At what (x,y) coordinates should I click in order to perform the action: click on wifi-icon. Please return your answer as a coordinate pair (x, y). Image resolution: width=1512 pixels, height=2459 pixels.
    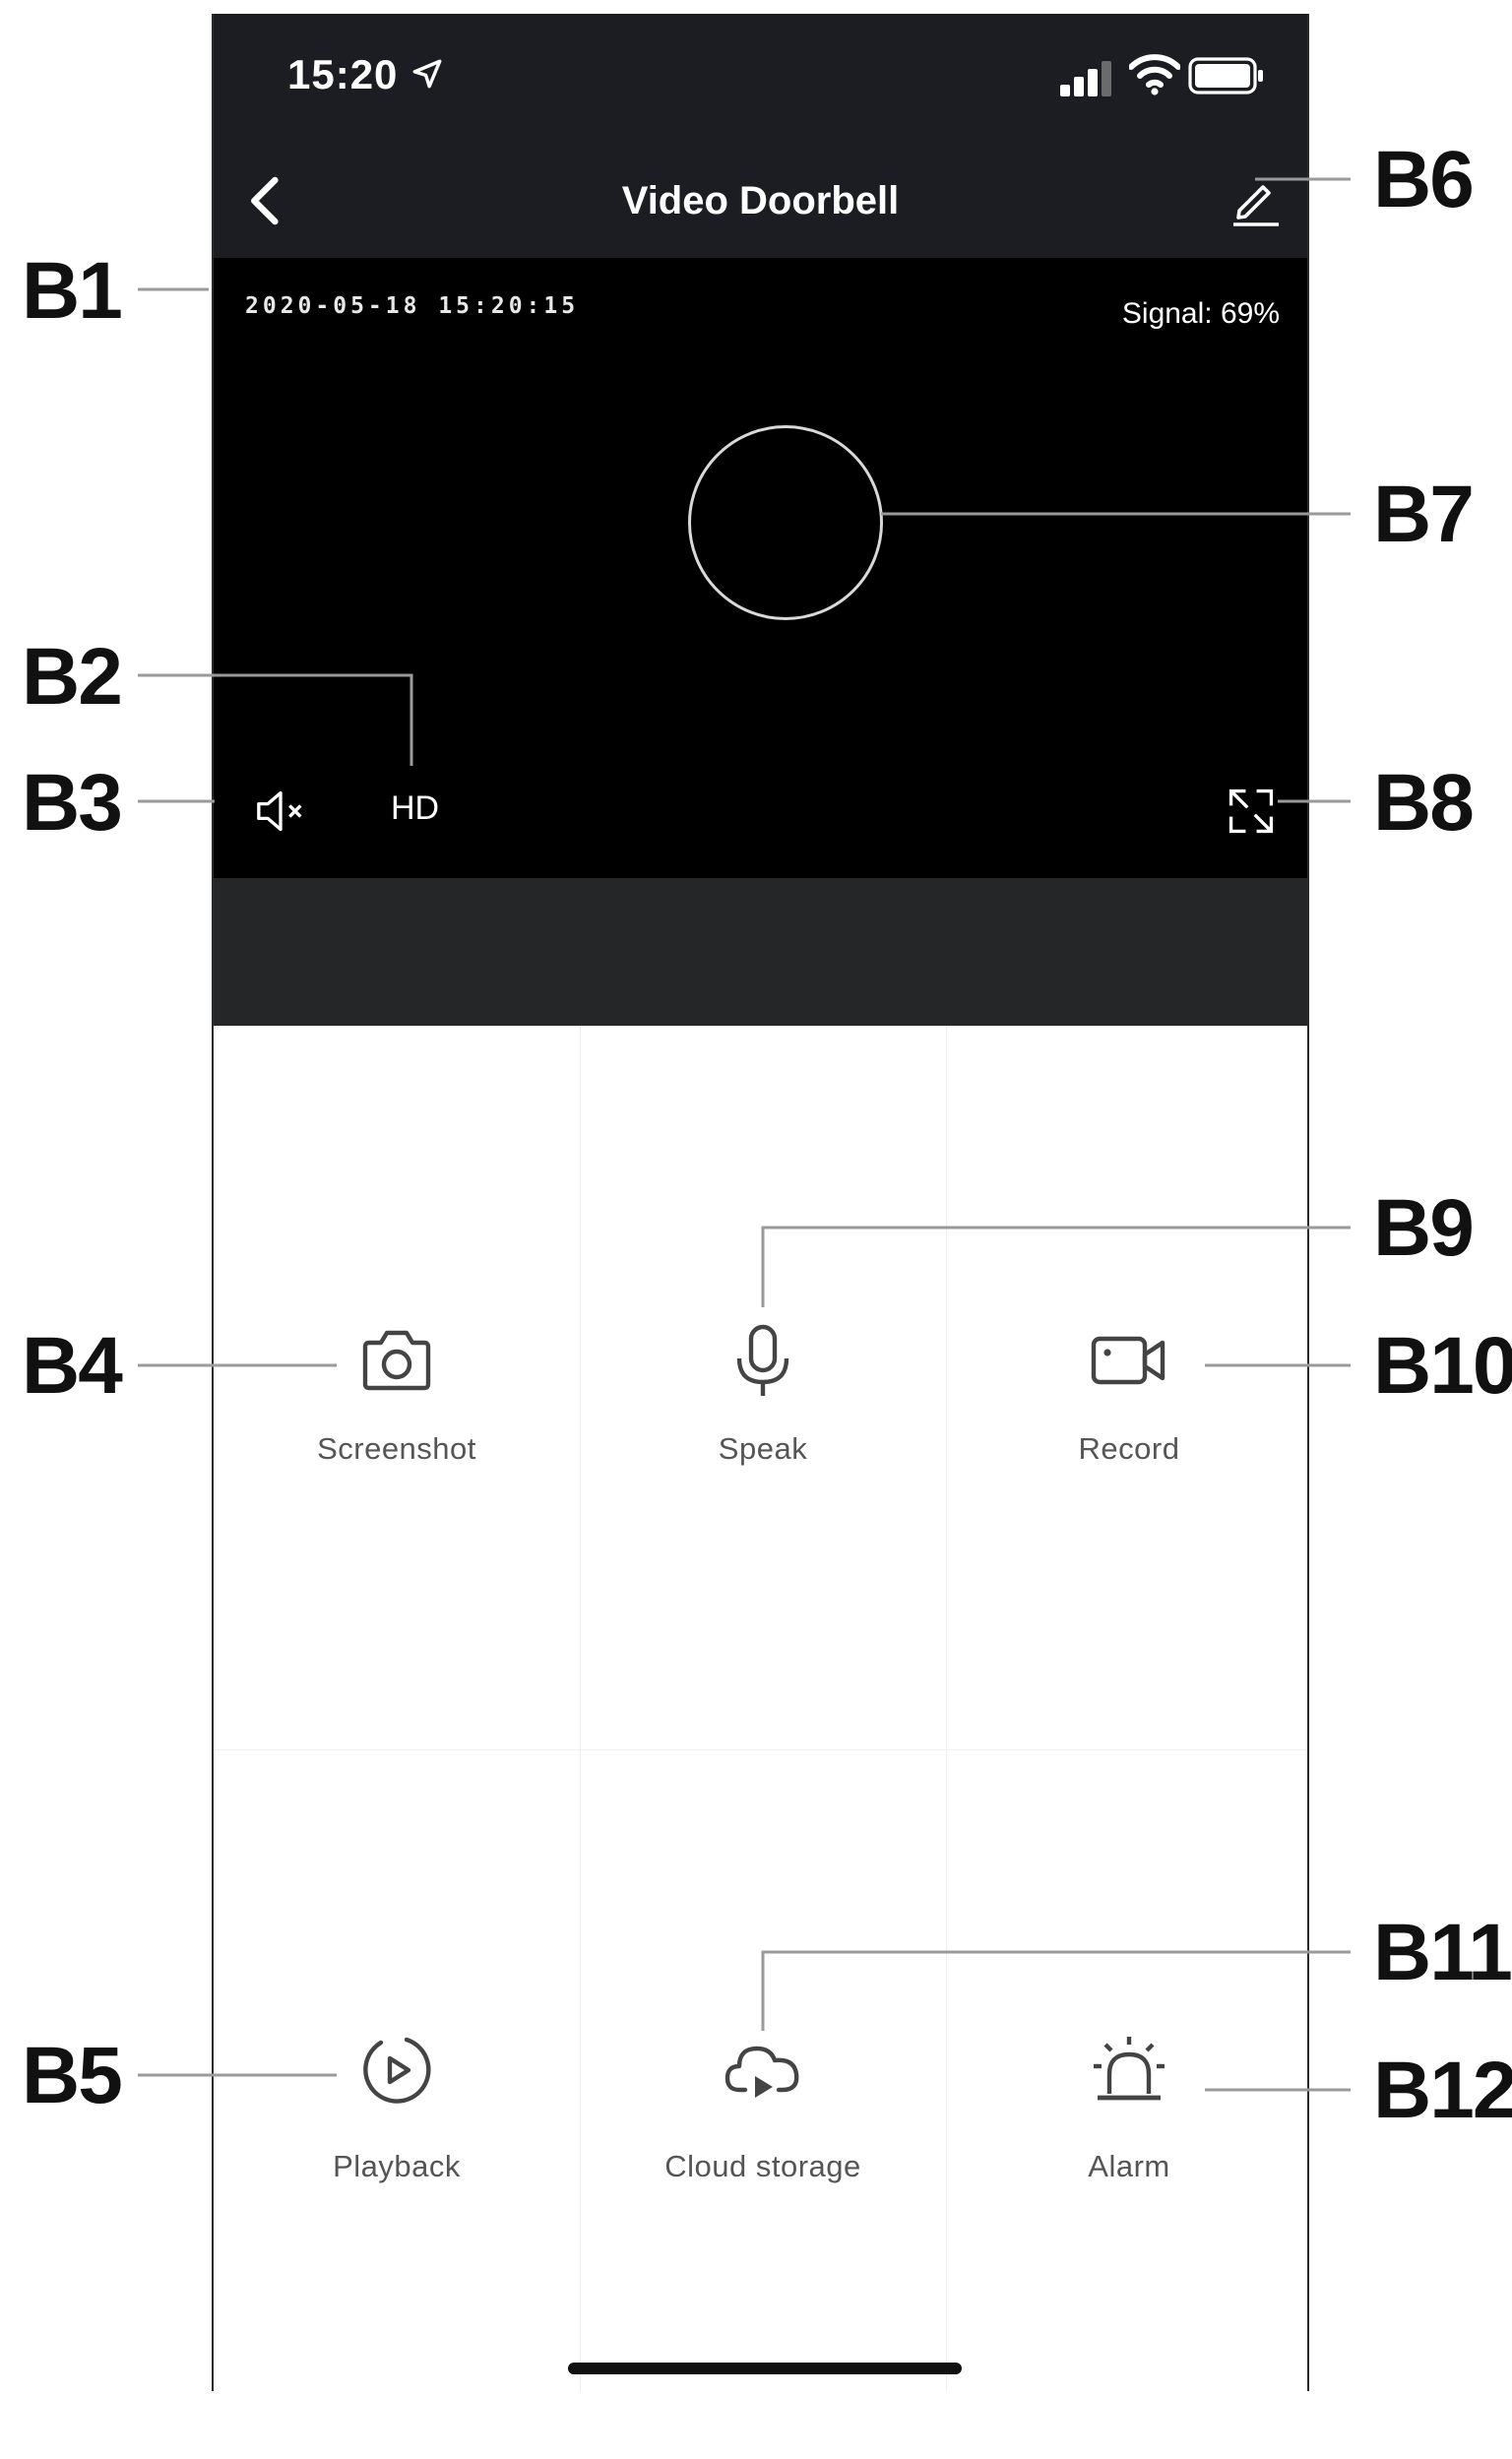
    Looking at the image, I should click on (1154, 74).